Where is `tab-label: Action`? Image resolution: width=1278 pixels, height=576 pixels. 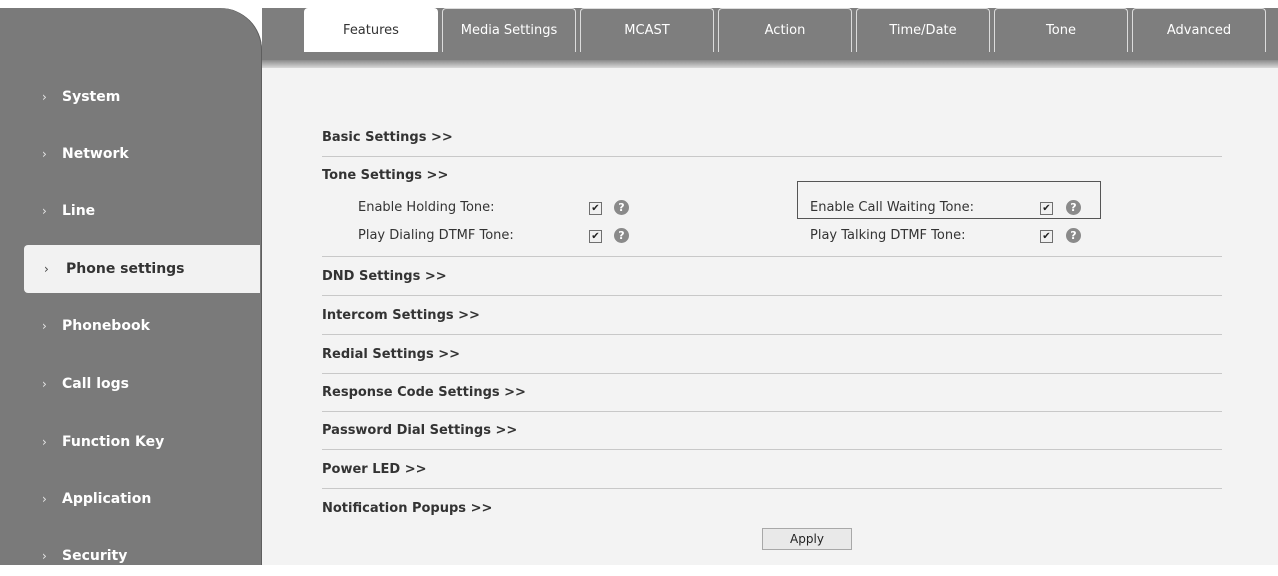 tab-label: Action is located at coordinates (785, 30).